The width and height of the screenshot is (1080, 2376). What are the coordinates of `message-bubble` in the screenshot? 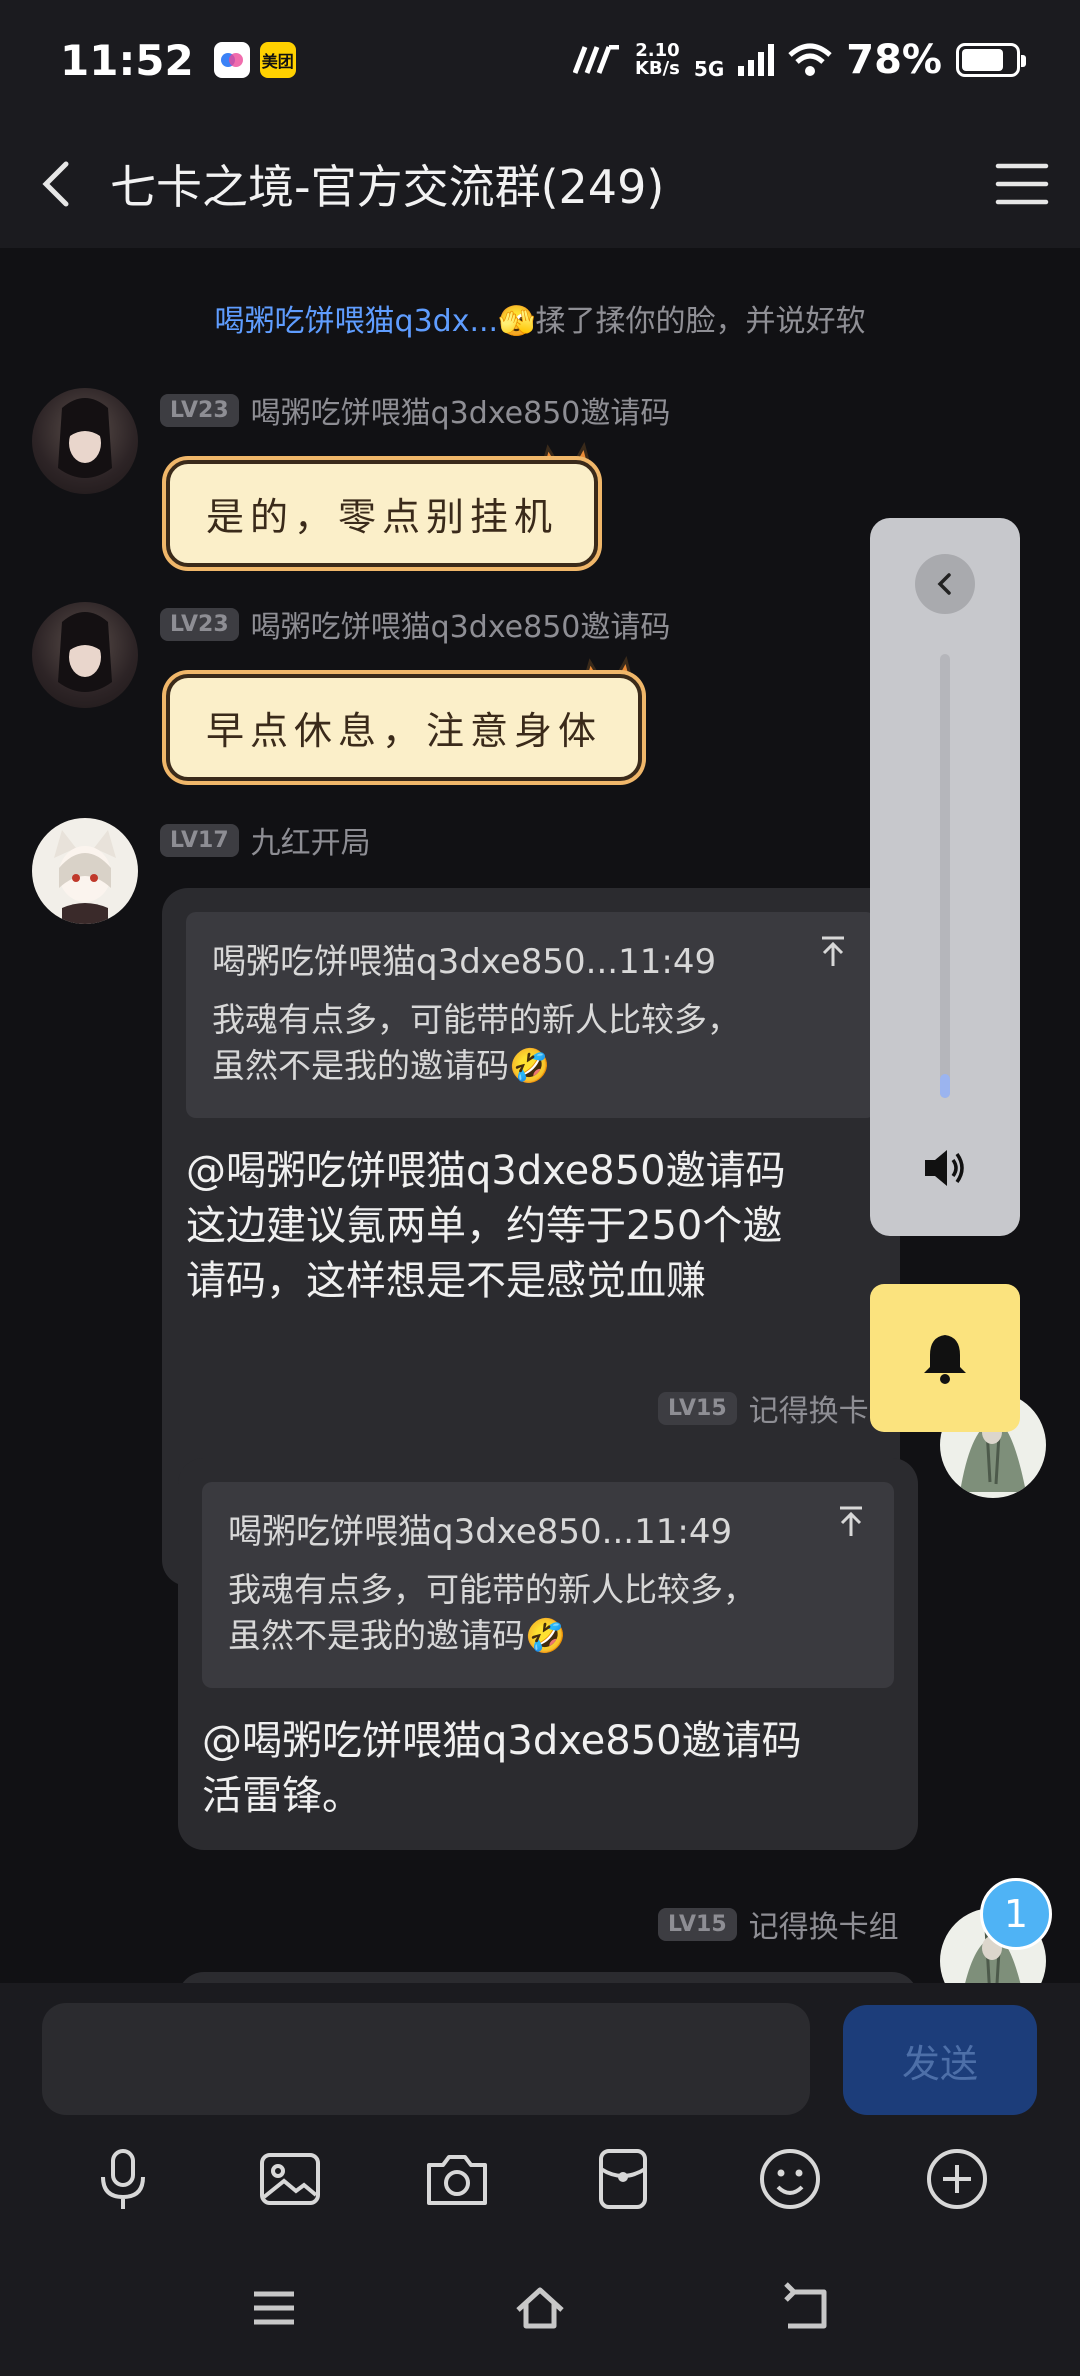 It's located at (548, 1977).